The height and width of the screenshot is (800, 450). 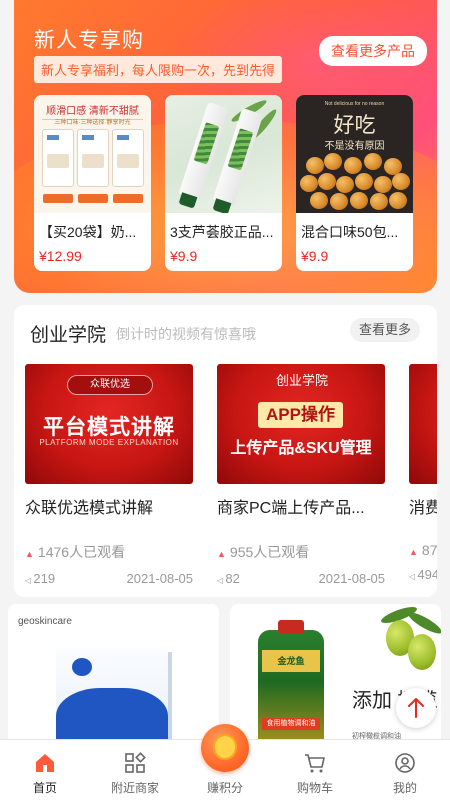 I want to click on bottle-cap, so click(x=291, y=627).